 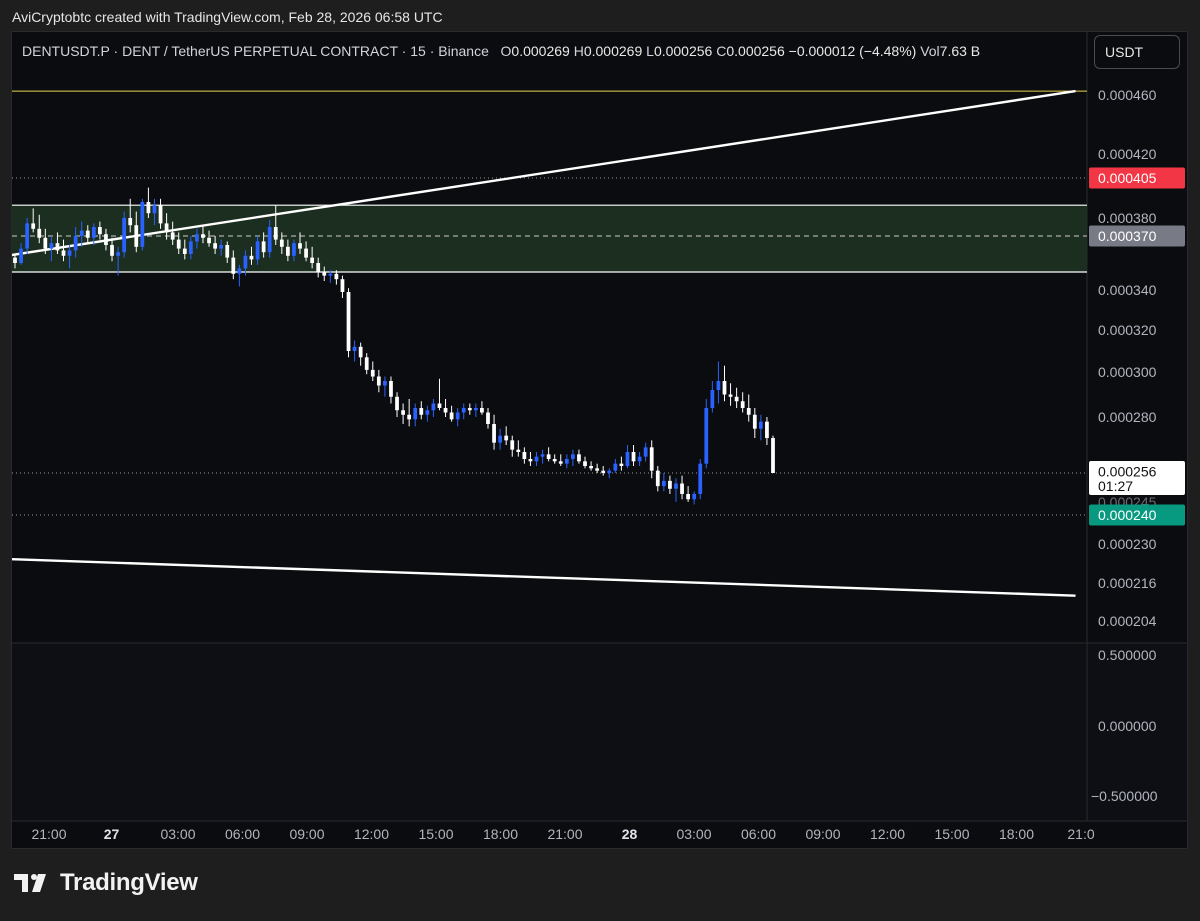 What do you see at coordinates (1127, 372) in the screenshot?
I see `price-axis-label: 0.000300` at bounding box center [1127, 372].